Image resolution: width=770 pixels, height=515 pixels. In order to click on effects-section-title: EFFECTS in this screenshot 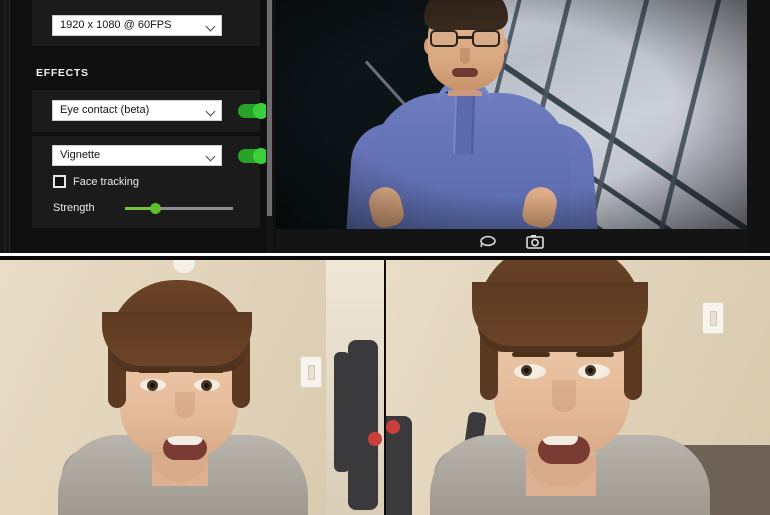, I will do `click(62, 73)`.